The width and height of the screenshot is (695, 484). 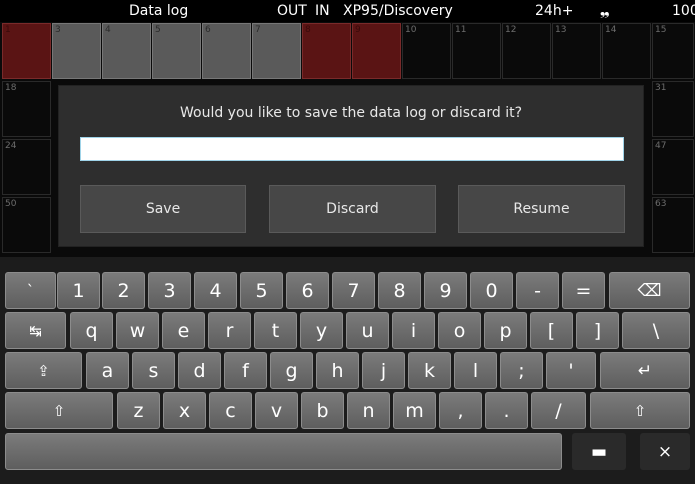 I want to click on channel-cell: 3, so click(x=76, y=51).